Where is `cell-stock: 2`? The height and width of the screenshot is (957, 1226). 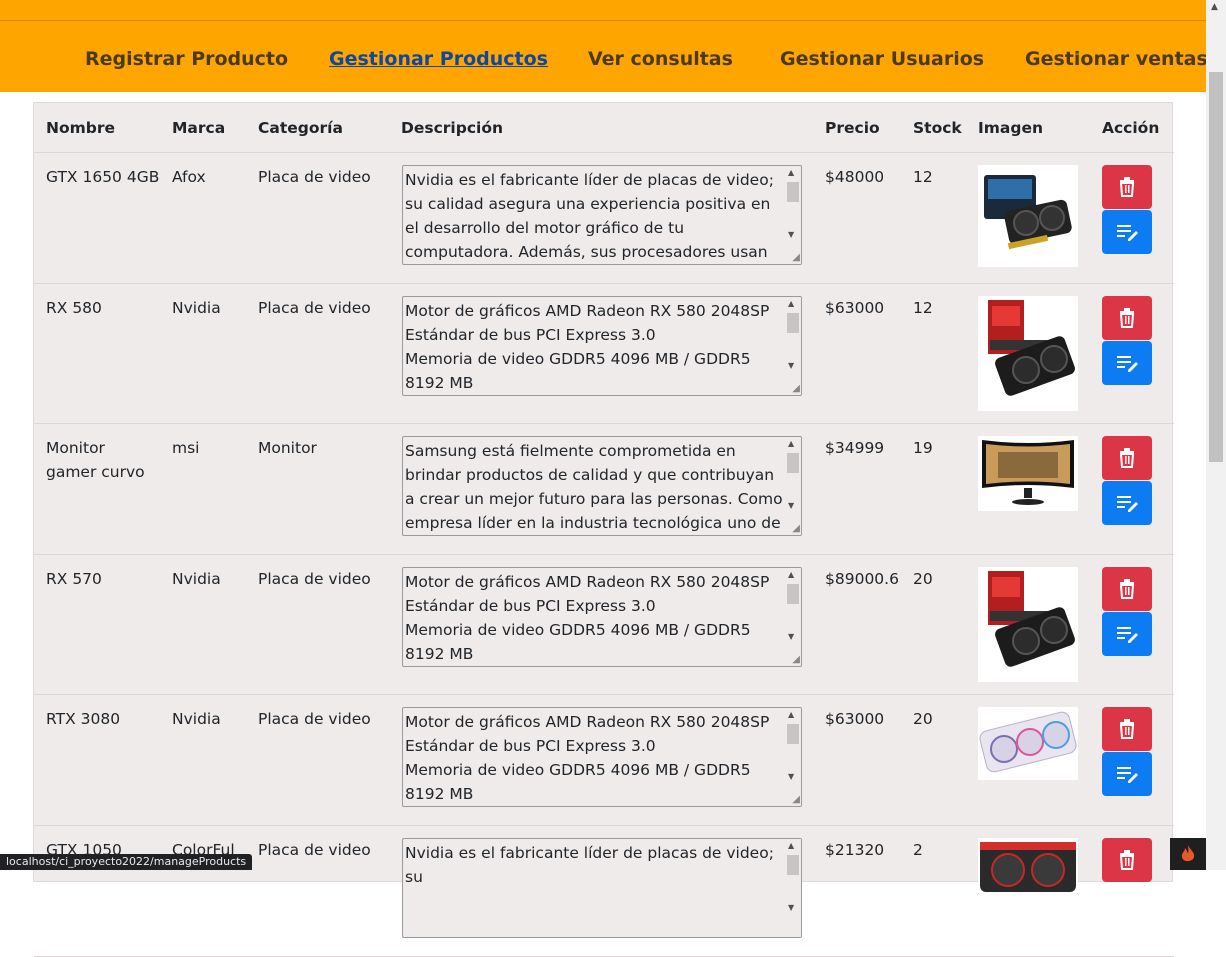
cell-stock: 2 is located at coordinates (918, 850).